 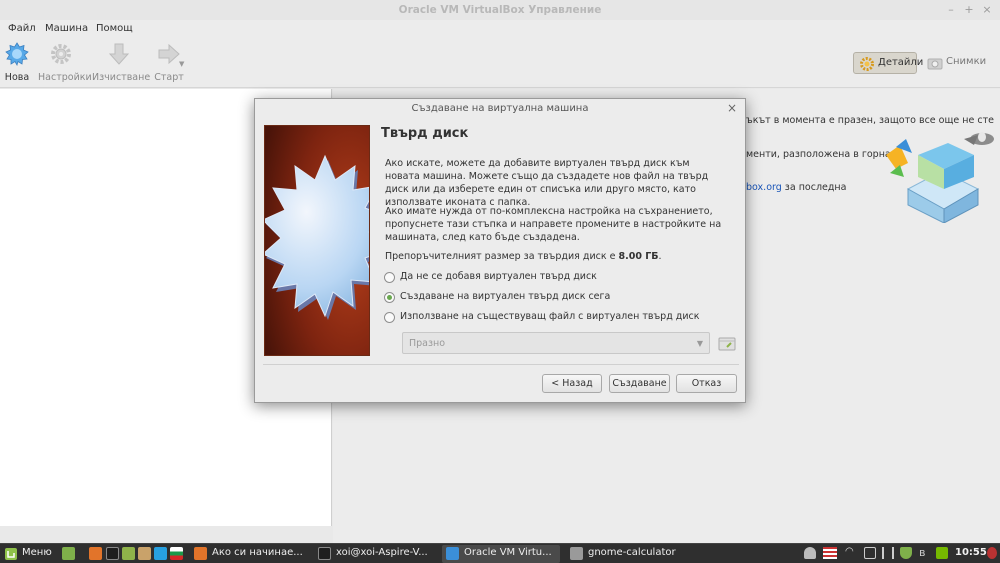 What do you see at coordinates (501, 364) in the screenshot?
I see `button-separator` at bounding box center [501, 364].